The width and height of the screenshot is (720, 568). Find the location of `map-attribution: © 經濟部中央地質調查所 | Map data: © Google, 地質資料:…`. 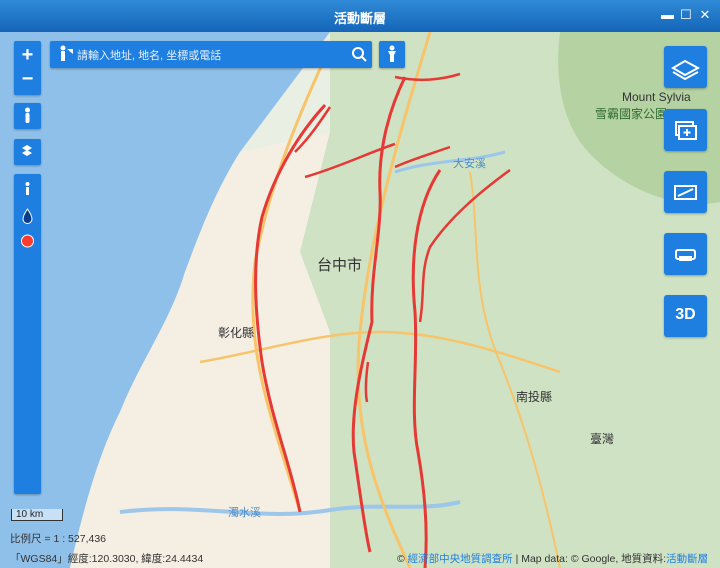

map-attribution: © 經濟部中央地質調查所 | Map data: © Google, 地質資料:… is located at coordinates (552, 558).